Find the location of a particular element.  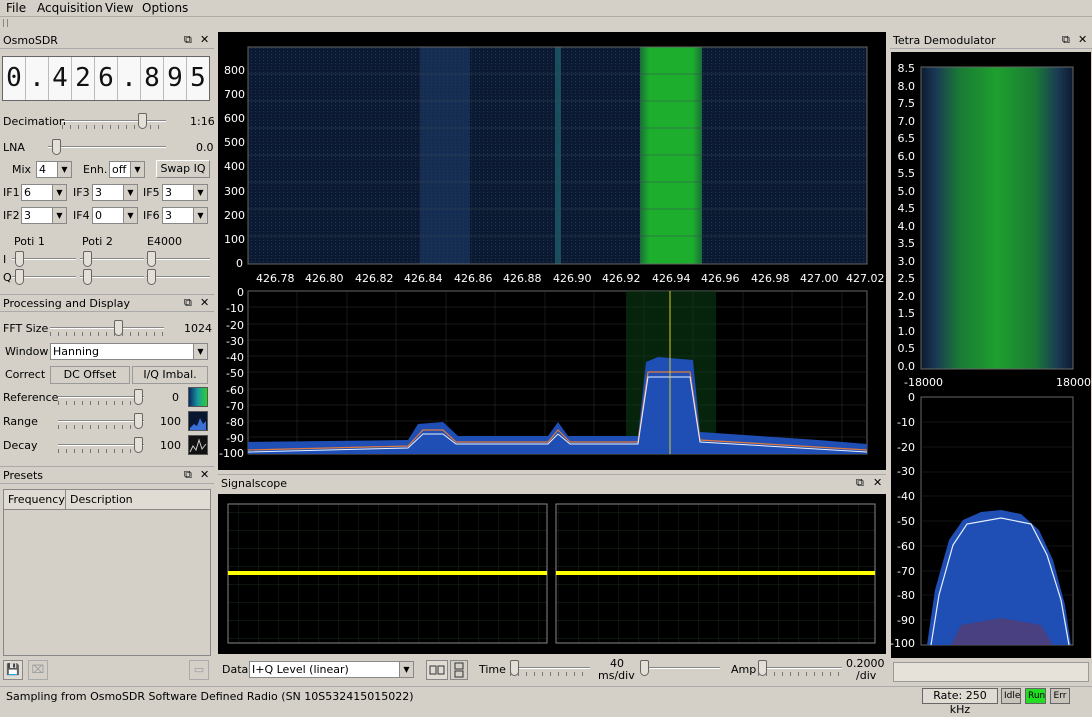

tetra-y-tick: 2.0 is located at coordinates (906, 296).